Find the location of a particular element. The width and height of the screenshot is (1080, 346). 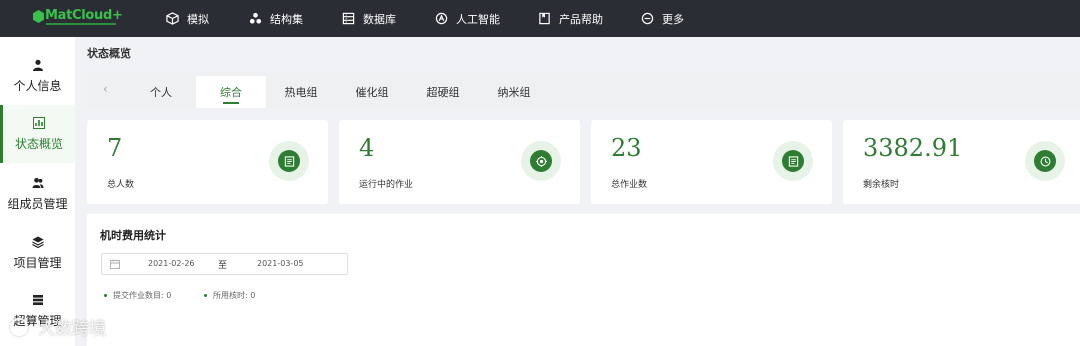

top-navigation-bar: MatCloud+ 模拟 结构集 数据库 人工智能 产品帮助 更多 is located at coordinates (540, 18).